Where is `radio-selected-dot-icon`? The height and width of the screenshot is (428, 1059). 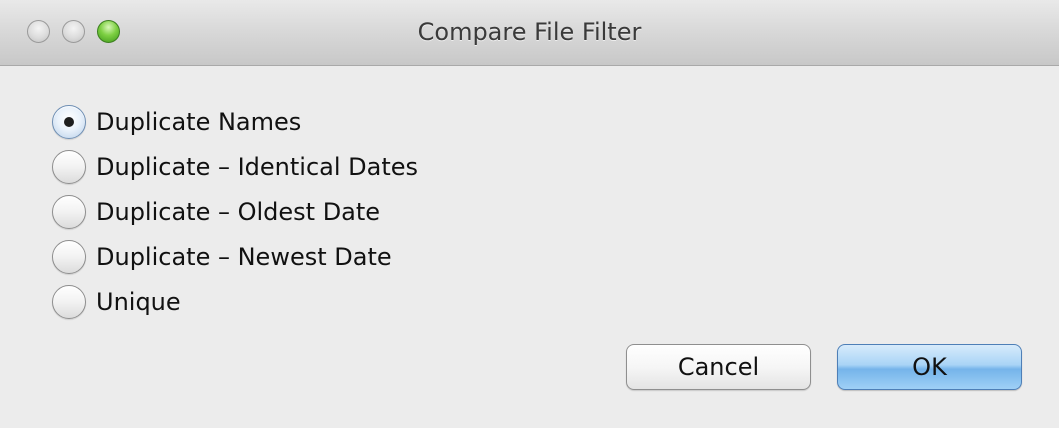
radio-selected-dot-icon is located at coordinates (69, 121).